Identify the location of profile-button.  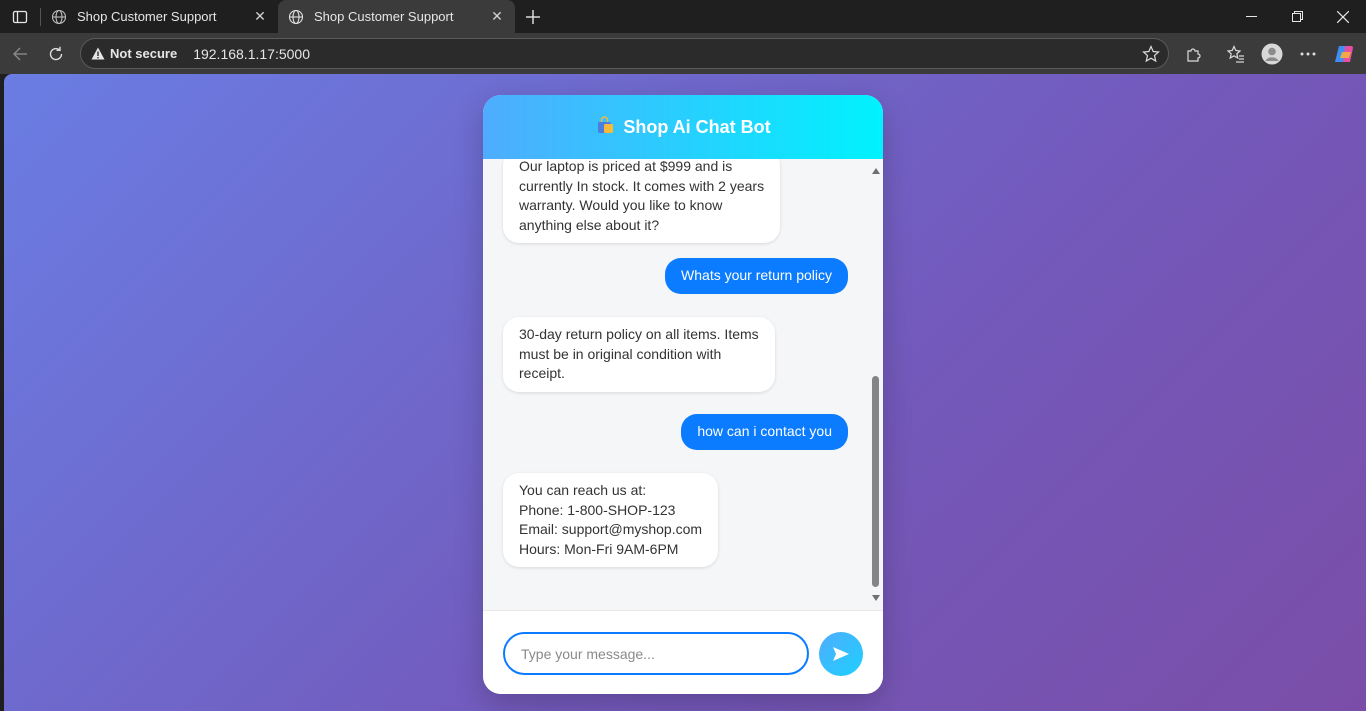
(1272, 54).